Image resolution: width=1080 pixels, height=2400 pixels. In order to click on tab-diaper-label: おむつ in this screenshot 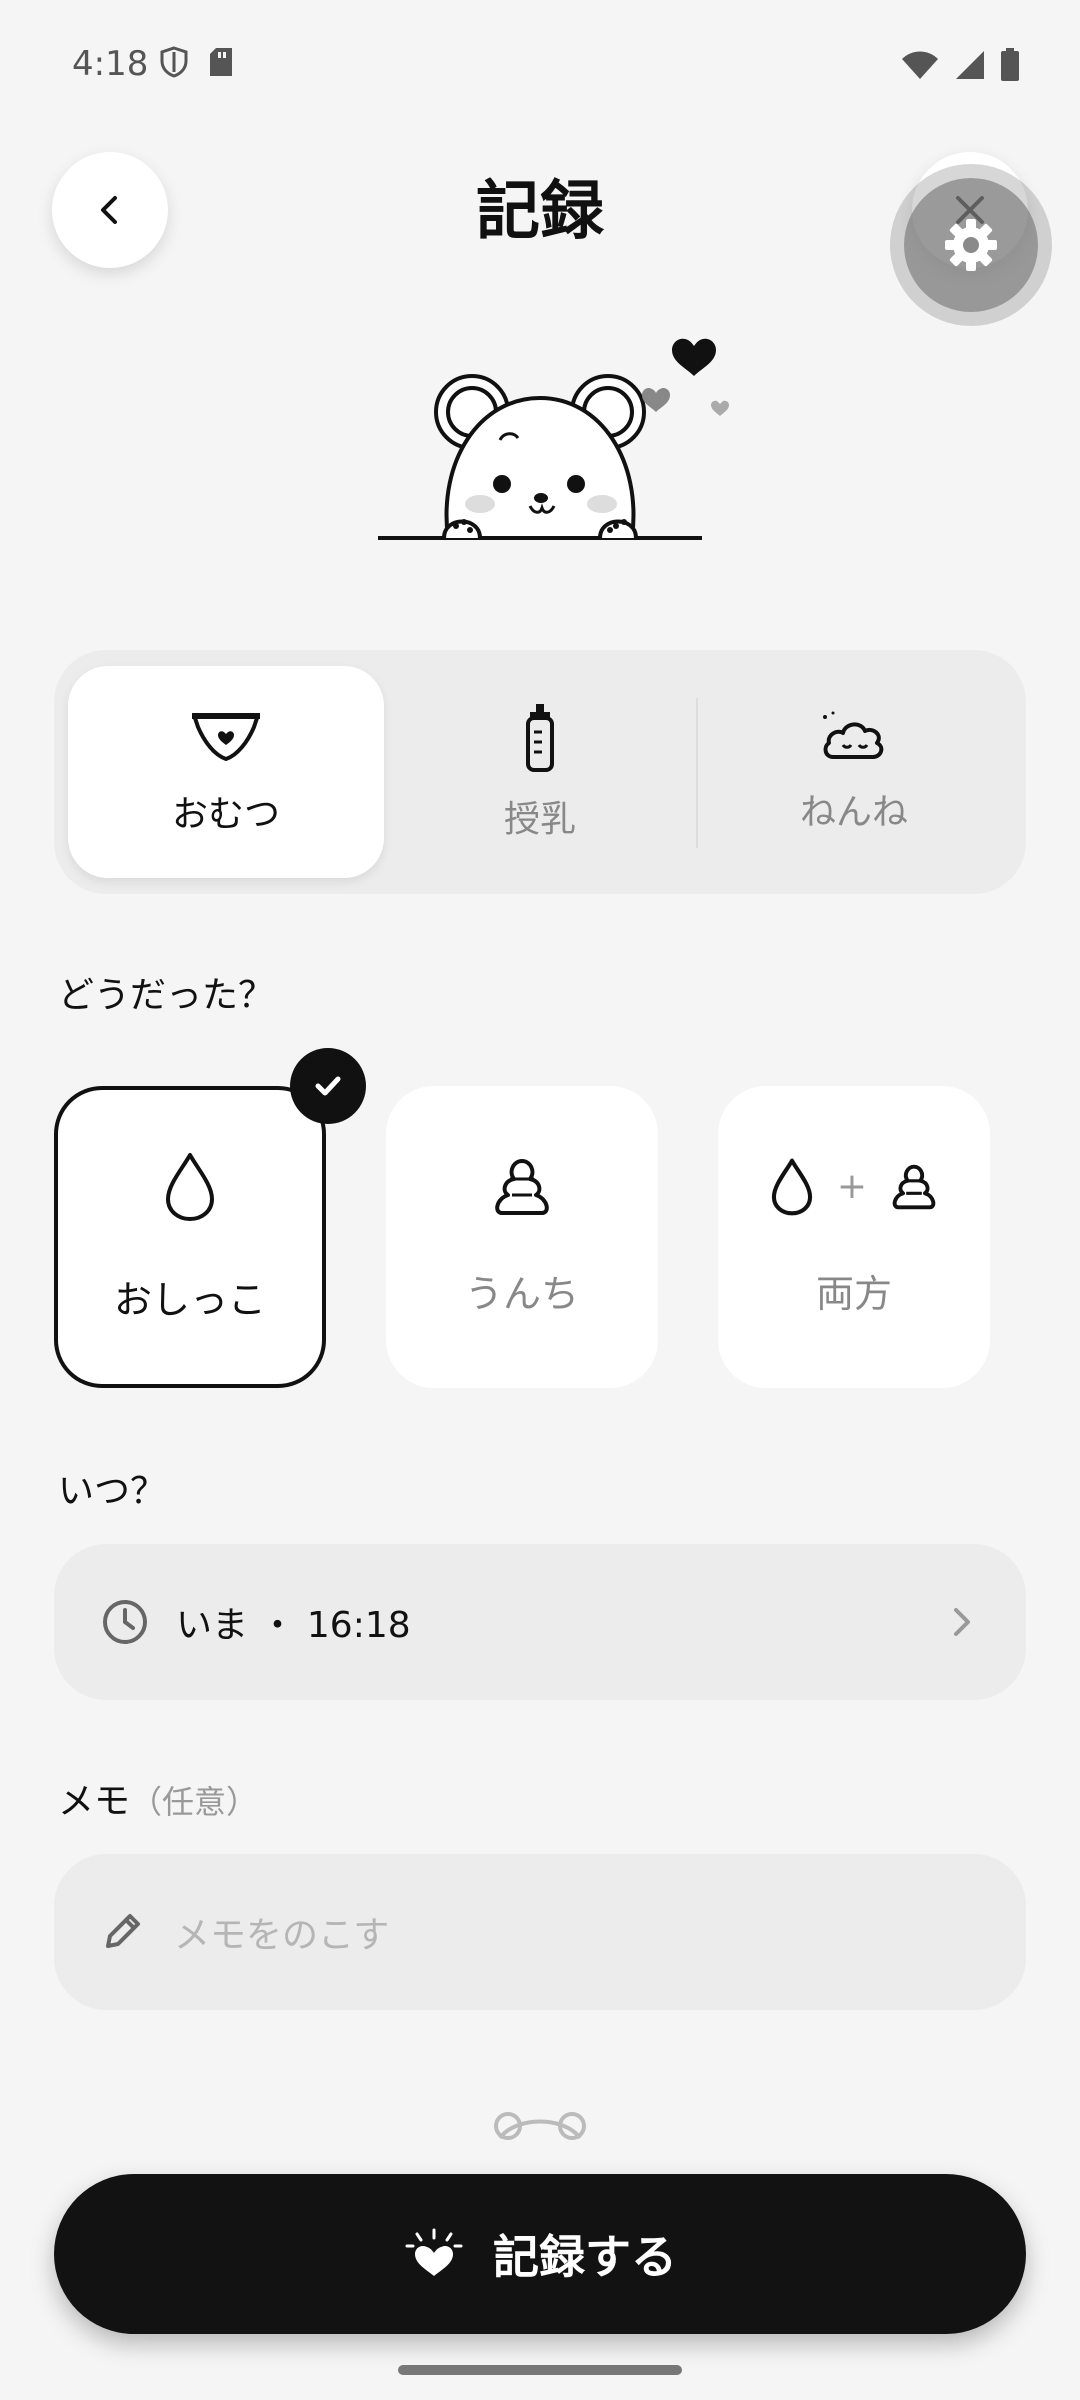, I will do `click(225, 814)`.